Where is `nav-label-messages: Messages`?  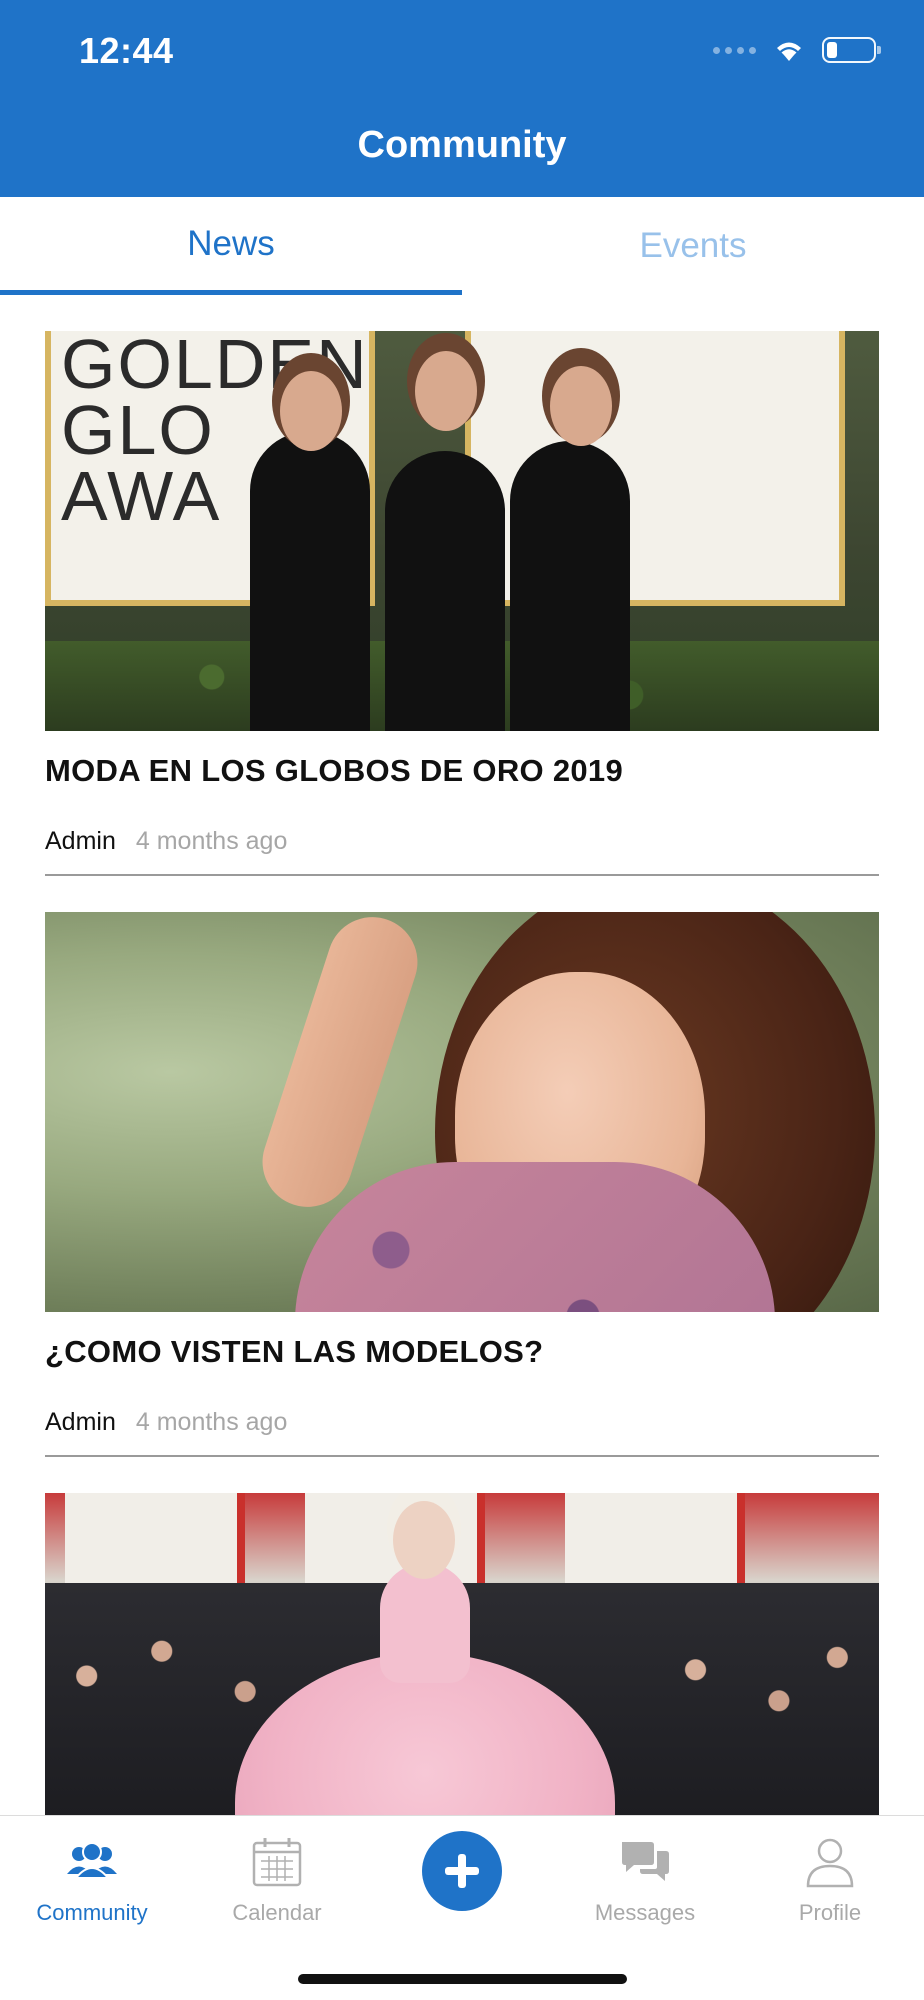 nav-label-messages: Messages is located at coordinates (645, 1912).